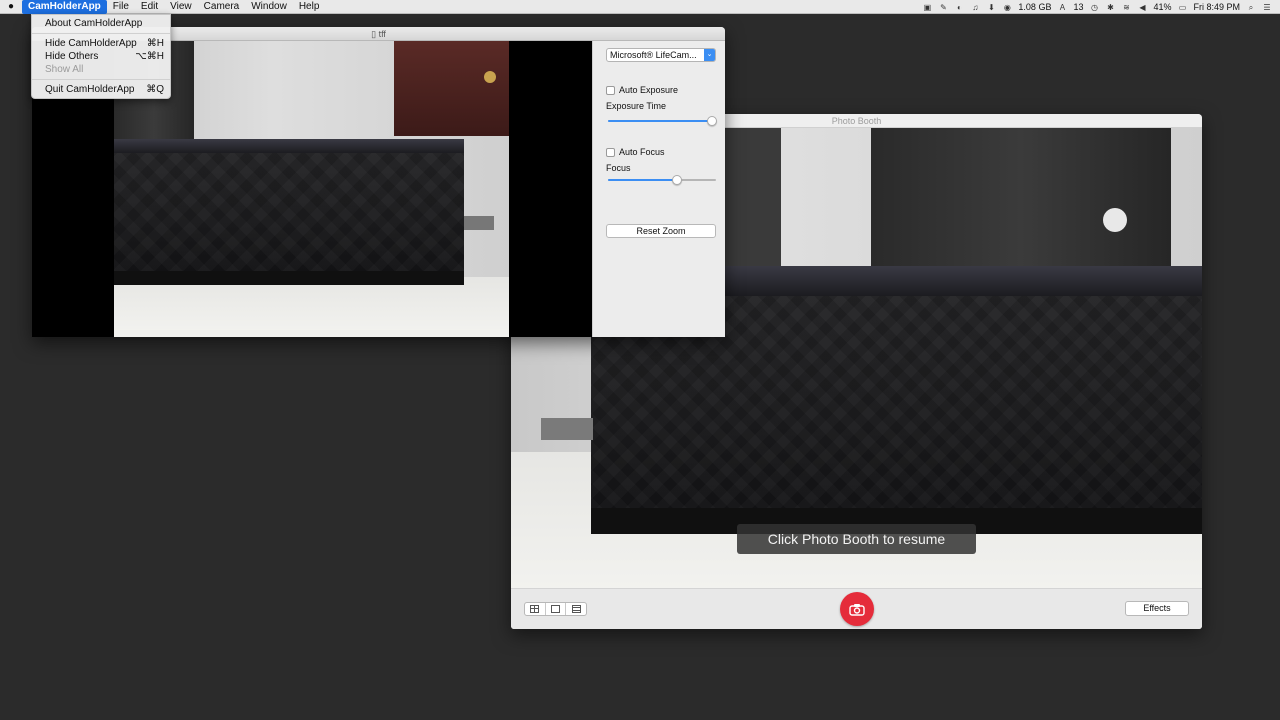  What do you see at coordinates (709, 55) in the screenshot?
I see `chevron-down-icon: ⌄` at bounding box center [709, 55].